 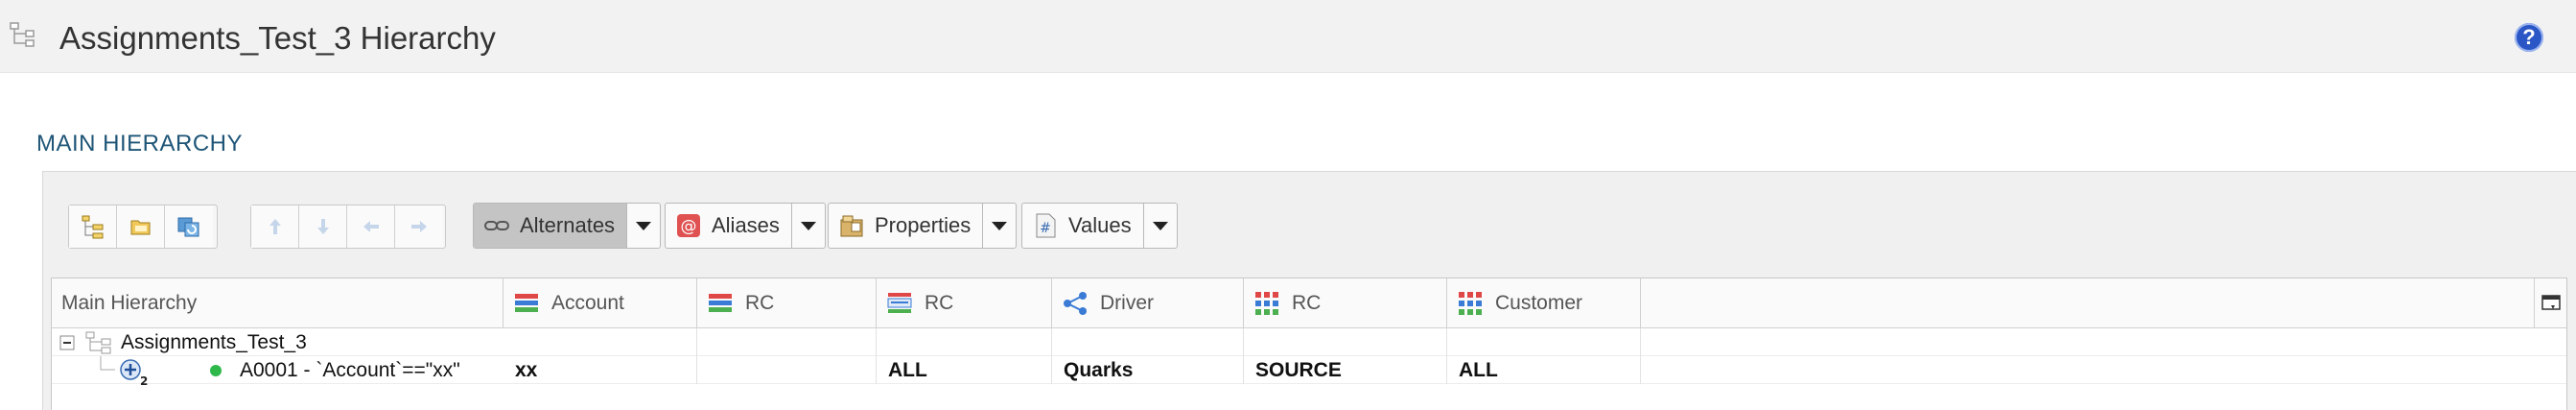 What do you see at coordinates (1075, 303) in the screenshot?
I see `share-icon` at bounding box center [1075, 303].